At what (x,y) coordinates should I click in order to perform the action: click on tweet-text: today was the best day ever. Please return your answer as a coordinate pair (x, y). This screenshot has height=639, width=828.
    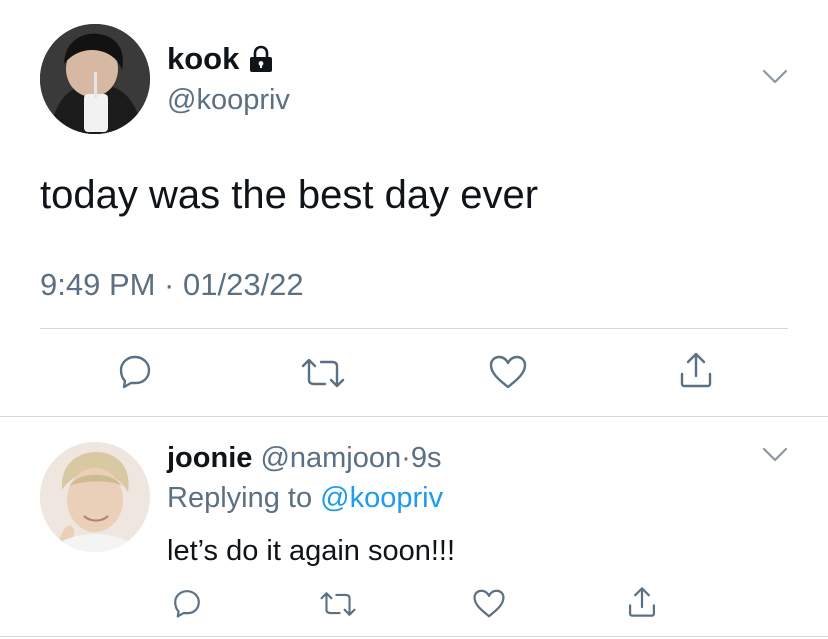
    Looking at the image, I should click on (289, 195).